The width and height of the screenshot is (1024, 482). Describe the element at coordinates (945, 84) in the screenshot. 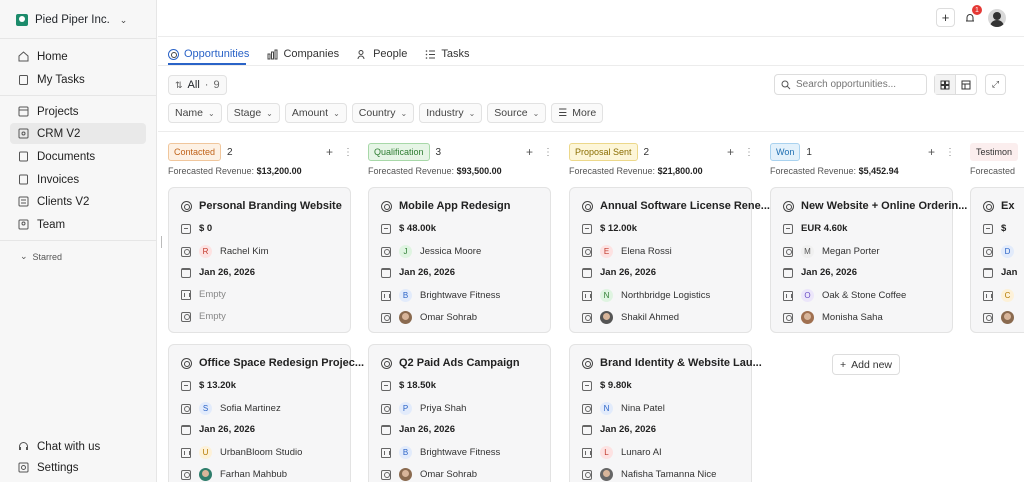

I see `board-view-button` at that location.